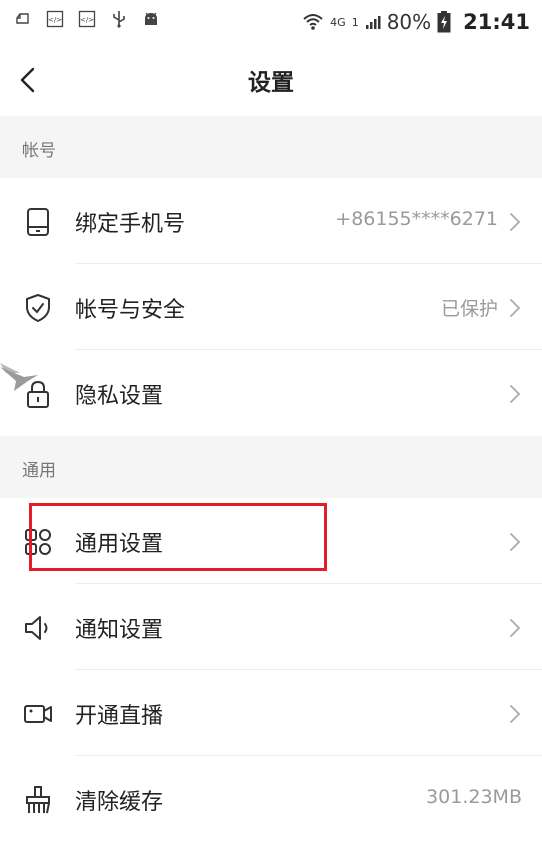 This screenshot has height=842, width=542. I want to click on signal-icon, so click(373, 22).